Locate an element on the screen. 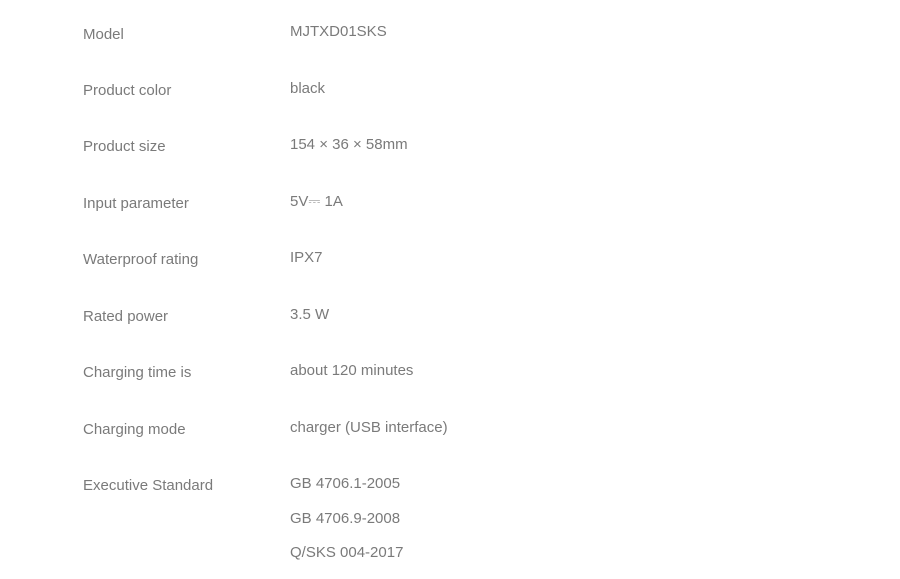  spec-label: Charging time is is located at coordinates (137, 372).